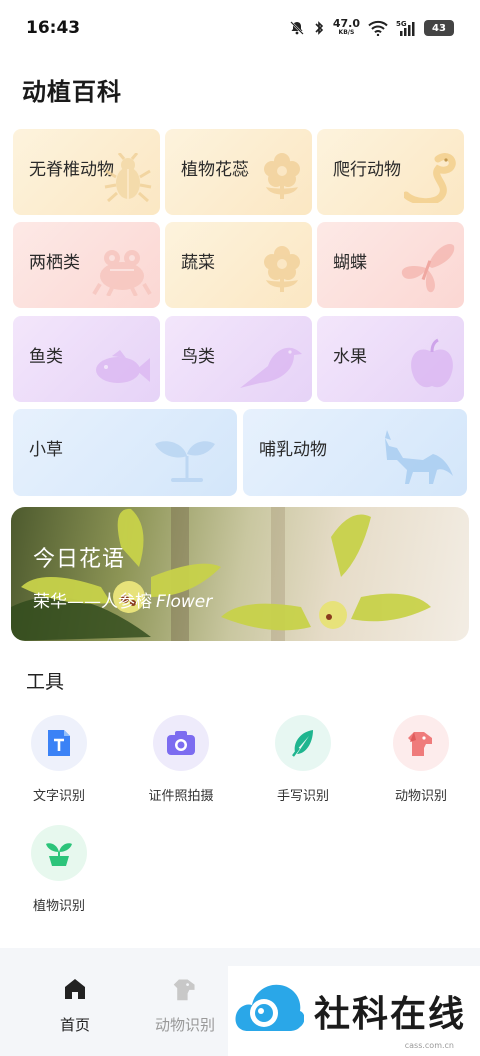 The image size is (480, 1056). What do you see at coordinates (427, 270) in the screenshot?
I see `butterfly-icon` at bounding box center [427, 270].